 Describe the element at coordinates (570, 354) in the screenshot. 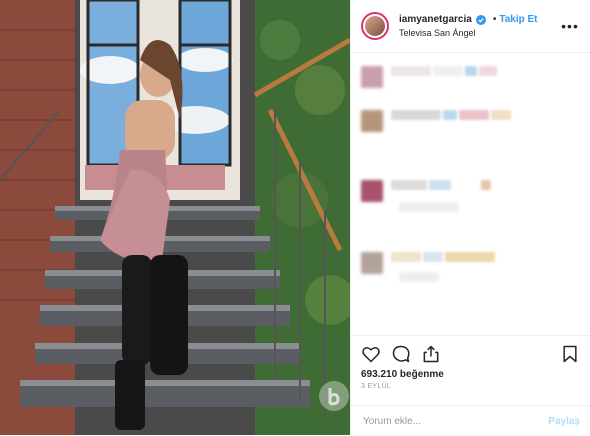

I see `bookmark-icon` at that location.